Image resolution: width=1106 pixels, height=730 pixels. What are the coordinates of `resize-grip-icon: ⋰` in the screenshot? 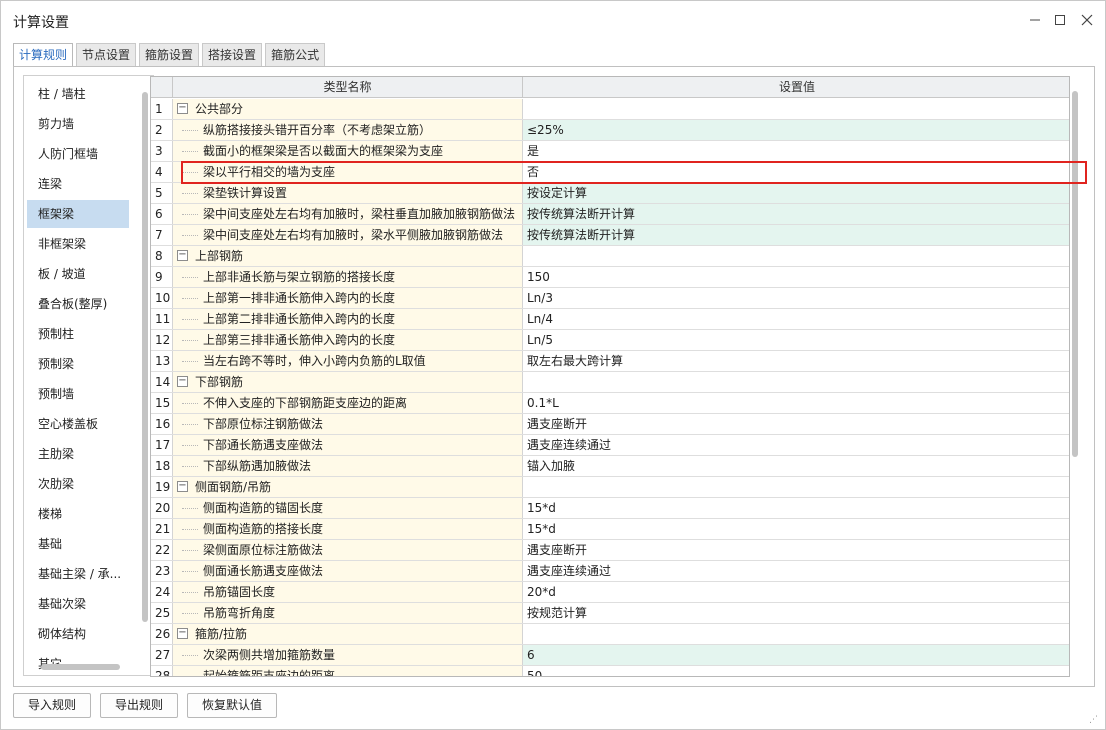 It's located at (1094, 720).